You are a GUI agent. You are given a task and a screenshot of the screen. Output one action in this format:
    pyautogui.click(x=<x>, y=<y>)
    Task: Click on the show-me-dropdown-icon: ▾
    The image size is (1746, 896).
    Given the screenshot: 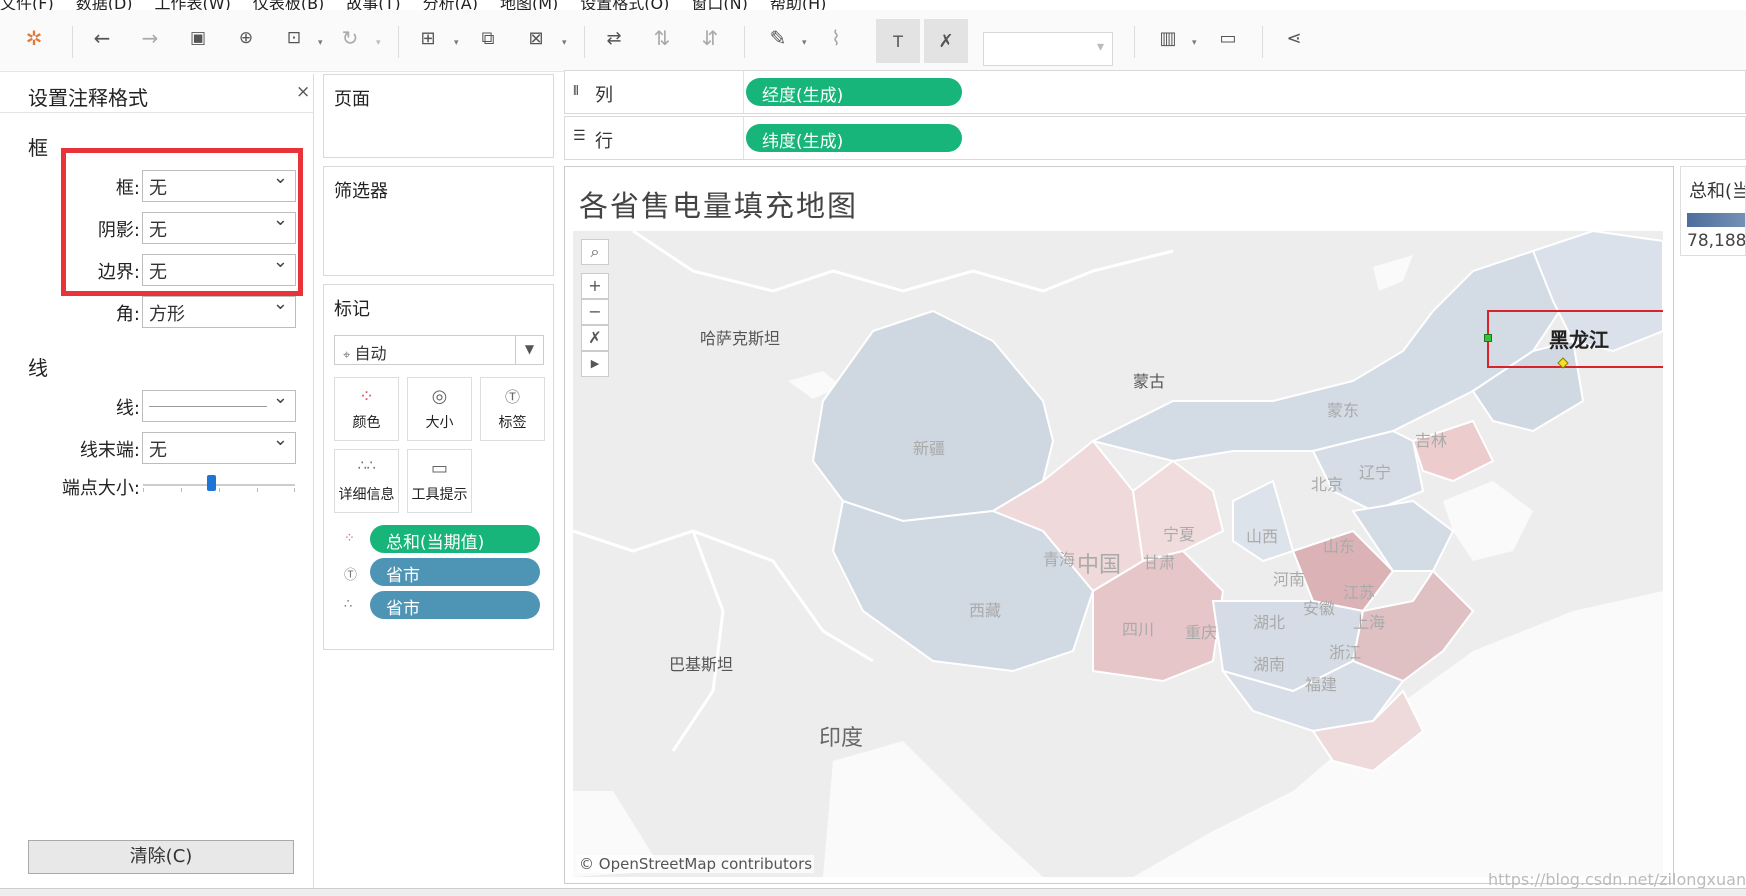 What is the action you would take?
    pyautogui.click(x=1194, y=43)
    